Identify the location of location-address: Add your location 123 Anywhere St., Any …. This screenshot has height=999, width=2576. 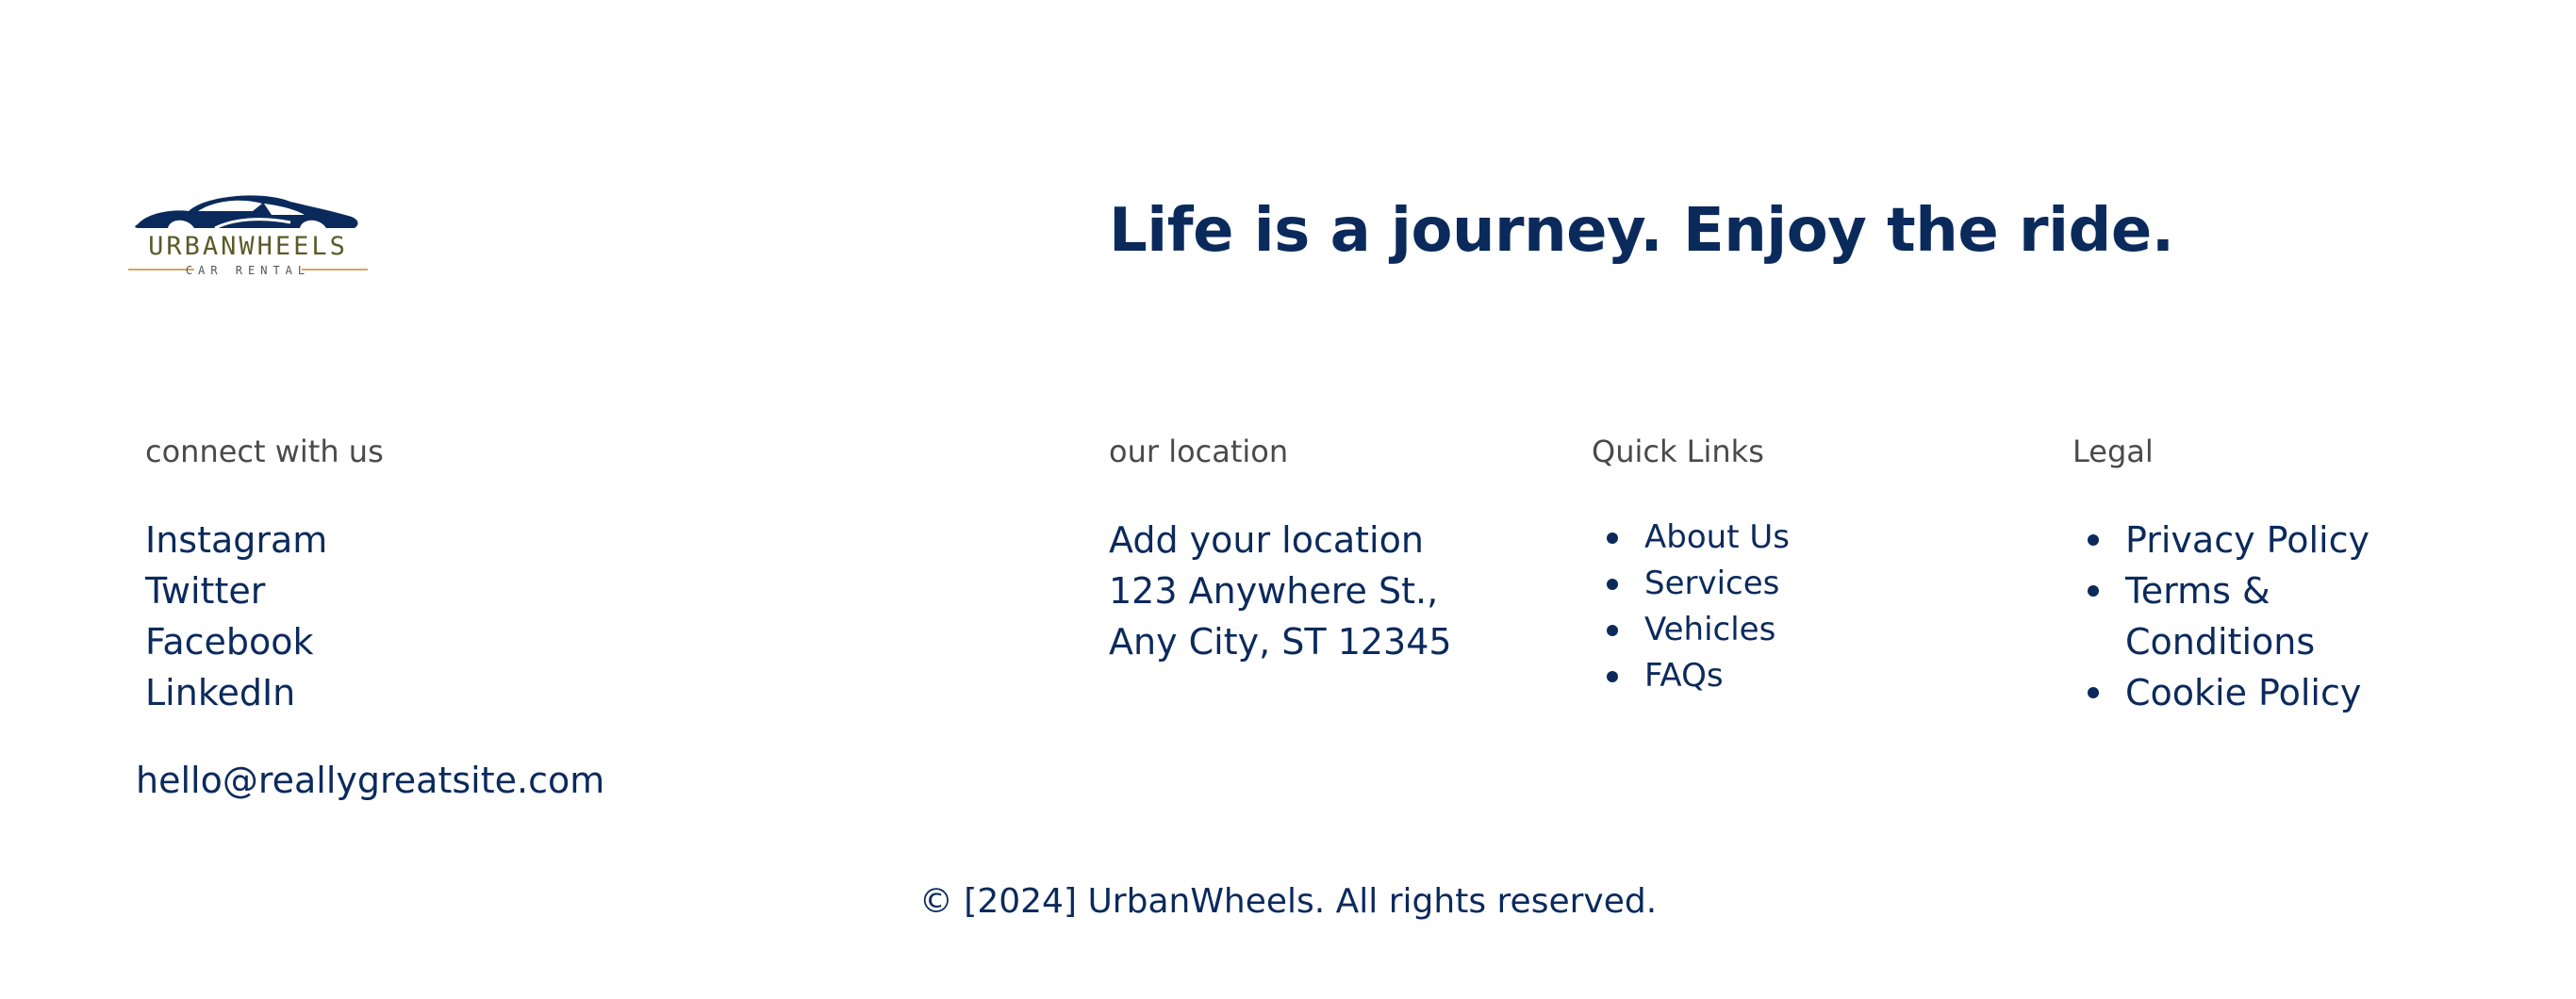
(1280, 591).